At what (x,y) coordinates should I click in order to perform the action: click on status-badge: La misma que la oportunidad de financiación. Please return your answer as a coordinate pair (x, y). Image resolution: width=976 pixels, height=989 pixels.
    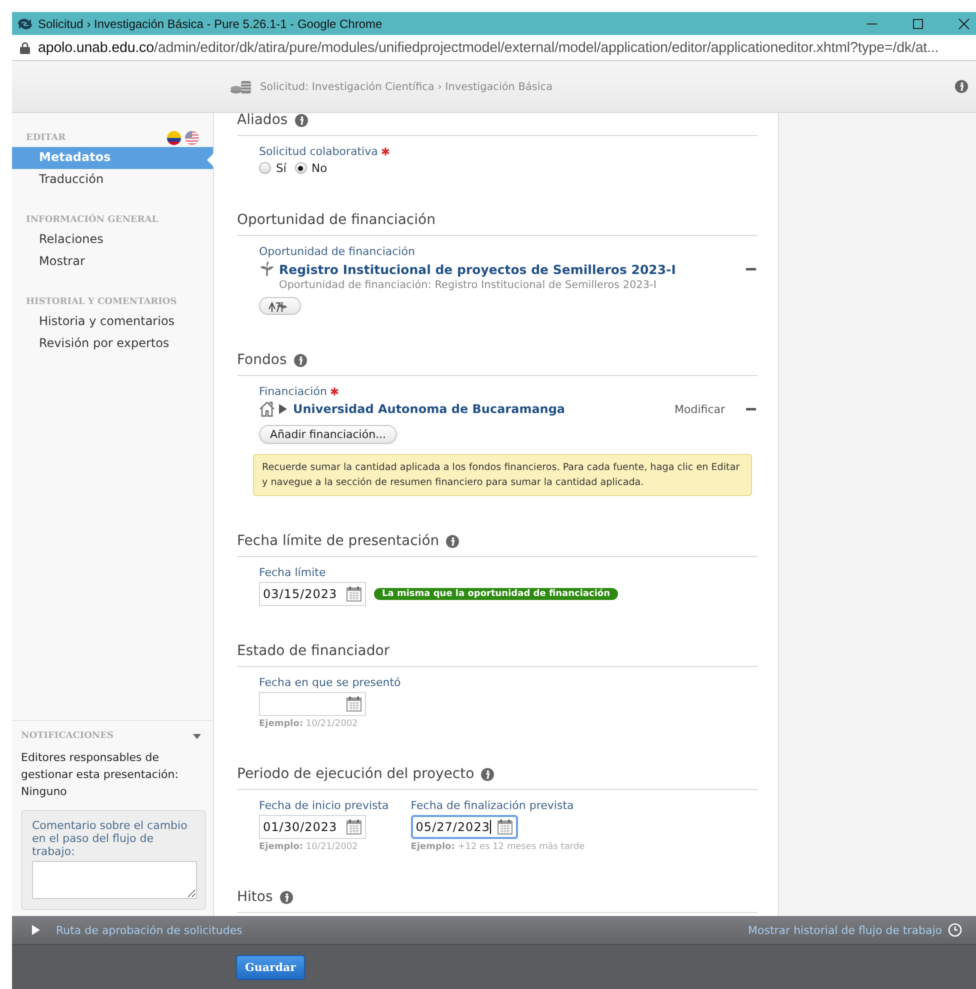
    Looking at the image, I should click on (496, 594).